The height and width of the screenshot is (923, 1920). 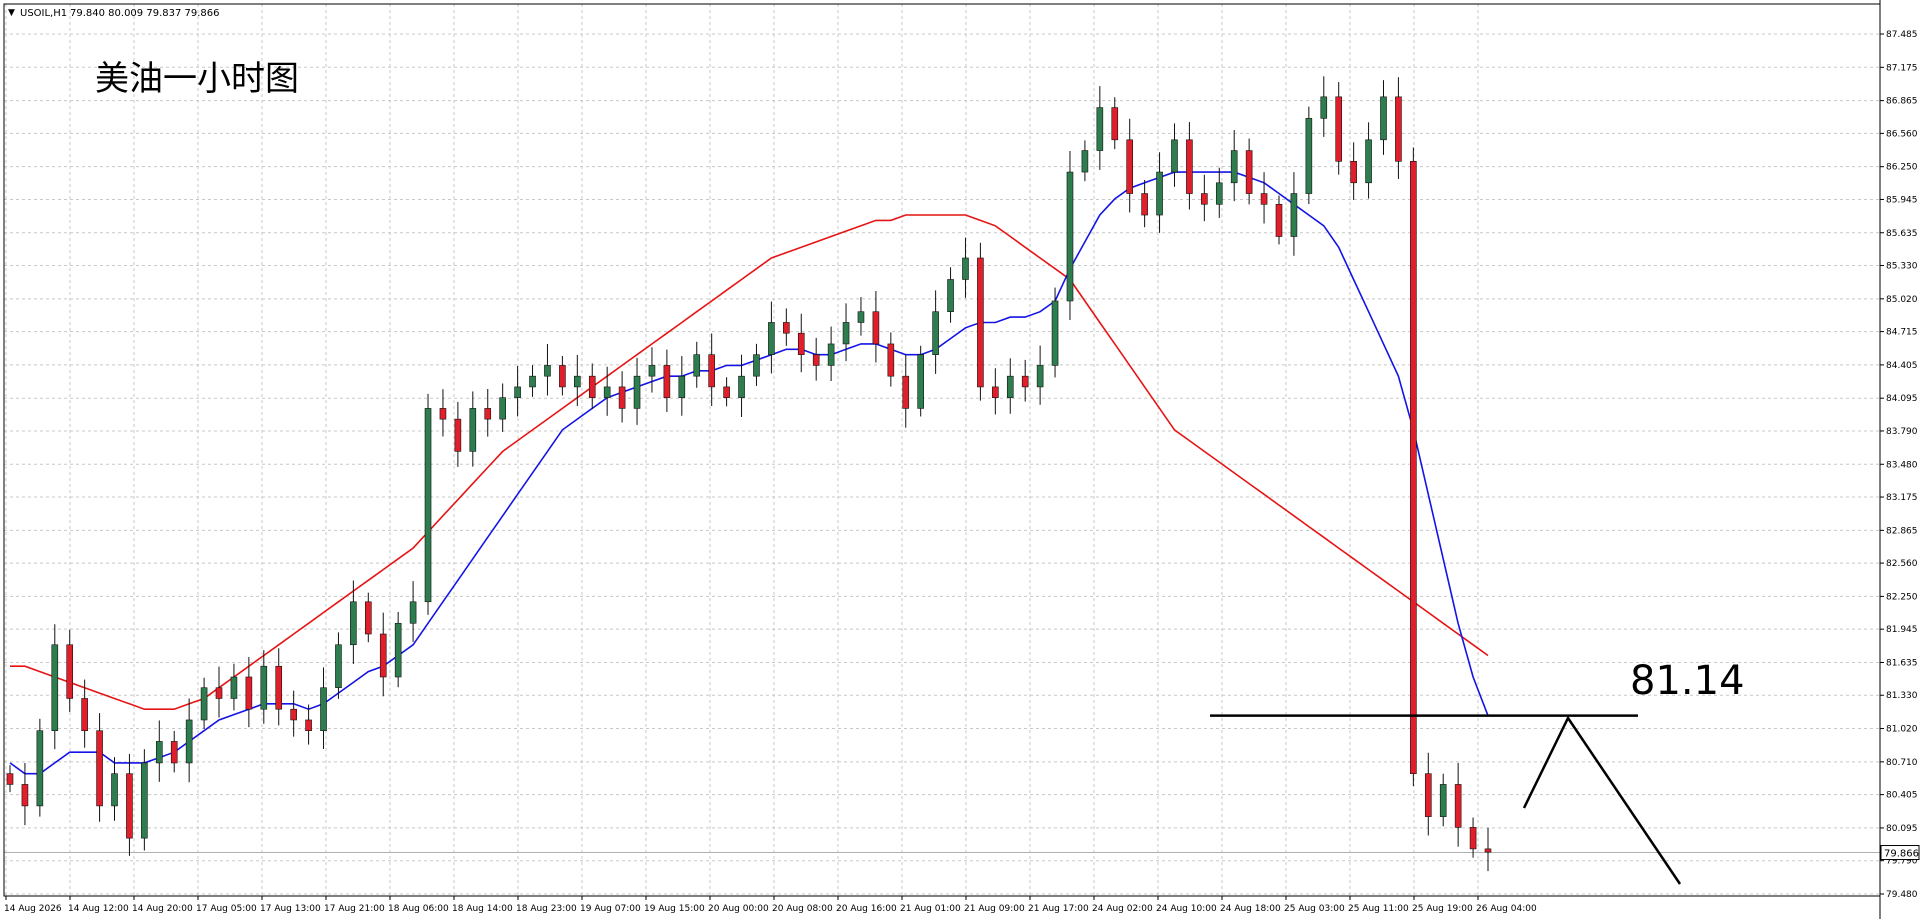 What do you see at coordinates (994, 909) in the screenshot?
I see `time-tick-label: 21 Aug 09:00` at bounding box center [994, 909].